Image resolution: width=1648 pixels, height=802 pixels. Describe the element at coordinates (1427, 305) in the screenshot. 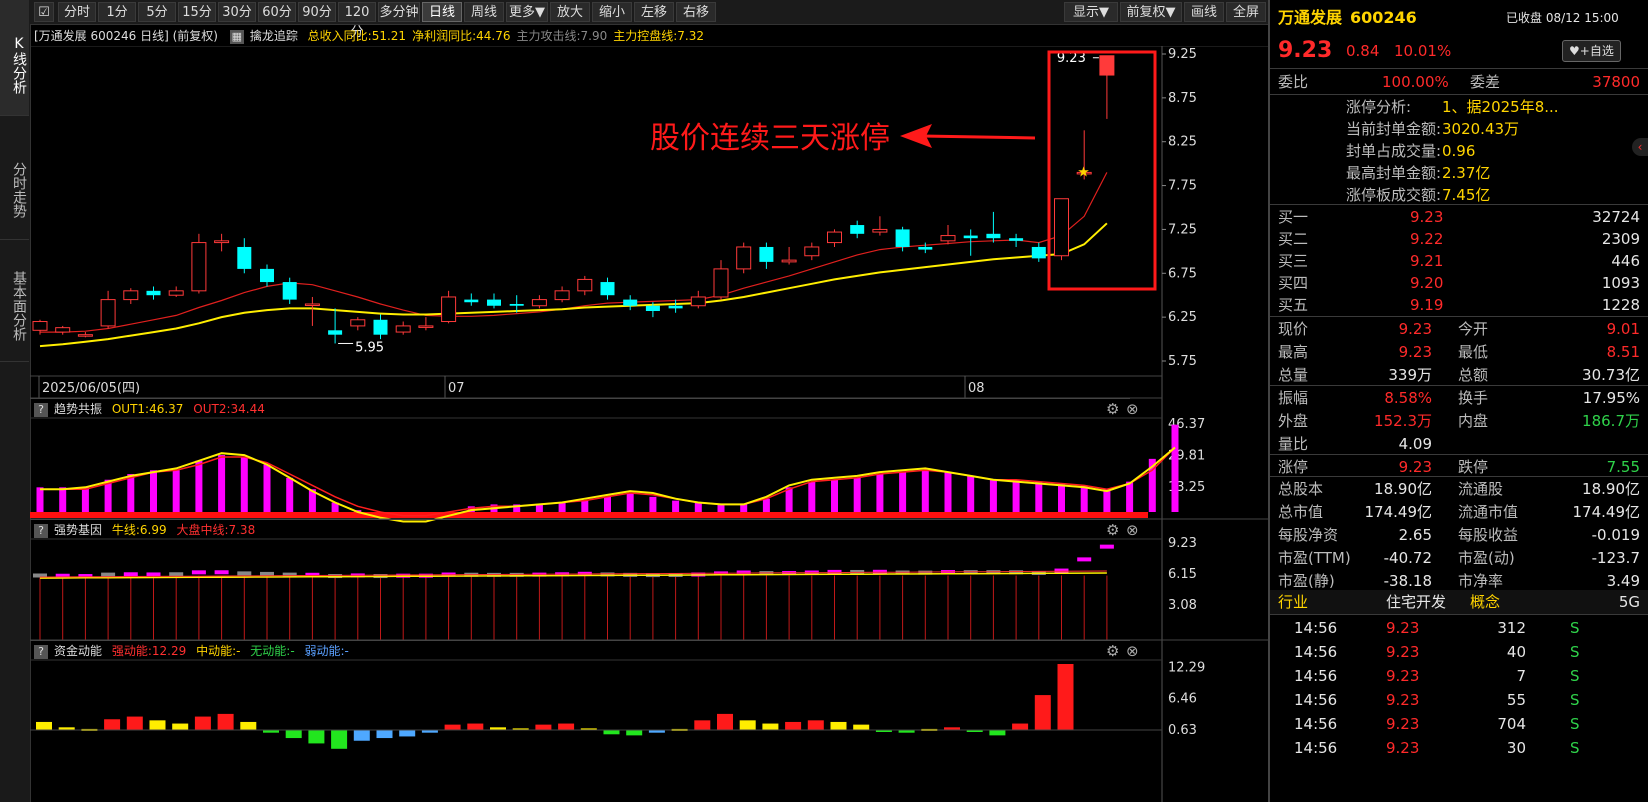

I see `bid-price: 9.19` at that location.